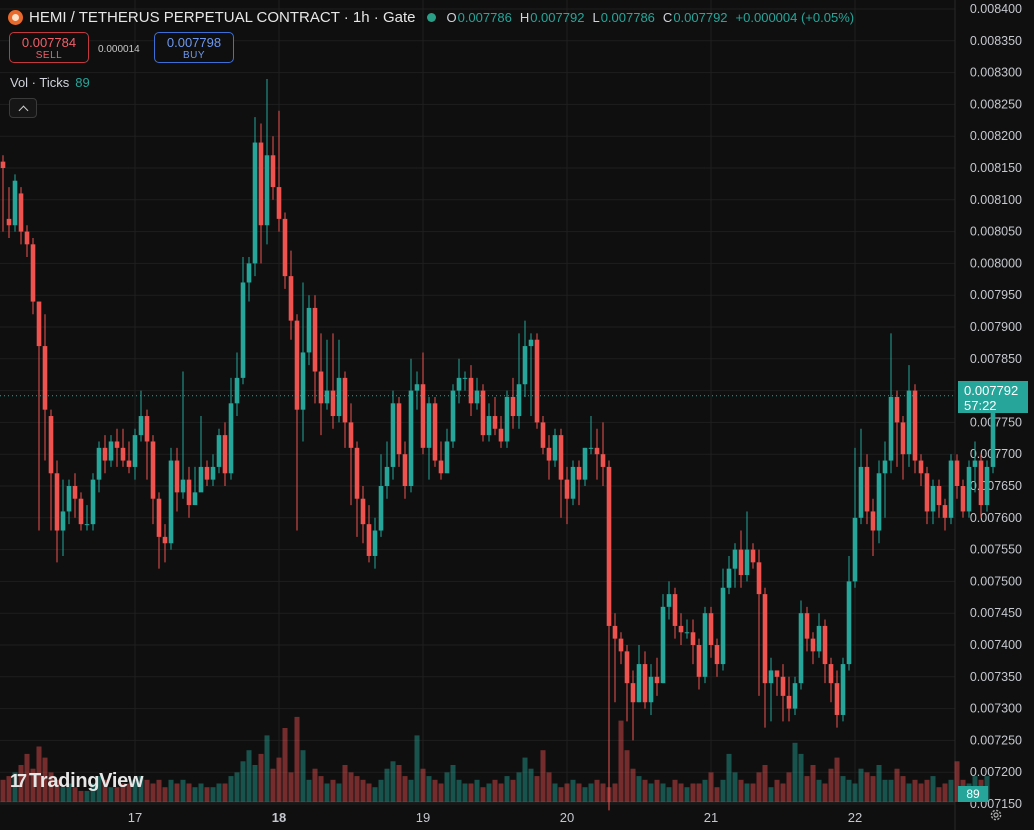 This screenshot has height=830, width=1034. I want to click on last-price-value: 0.007792, so click(991, 390).